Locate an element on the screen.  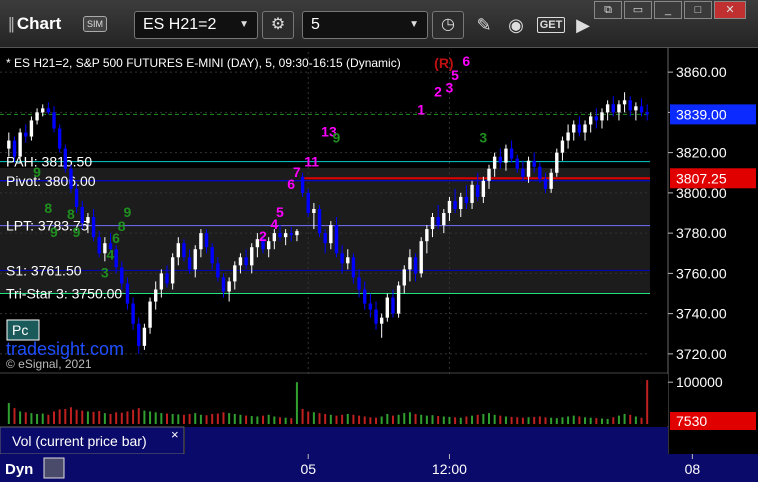
window-restore-button: ▭ is located at coordinates (638, 10).